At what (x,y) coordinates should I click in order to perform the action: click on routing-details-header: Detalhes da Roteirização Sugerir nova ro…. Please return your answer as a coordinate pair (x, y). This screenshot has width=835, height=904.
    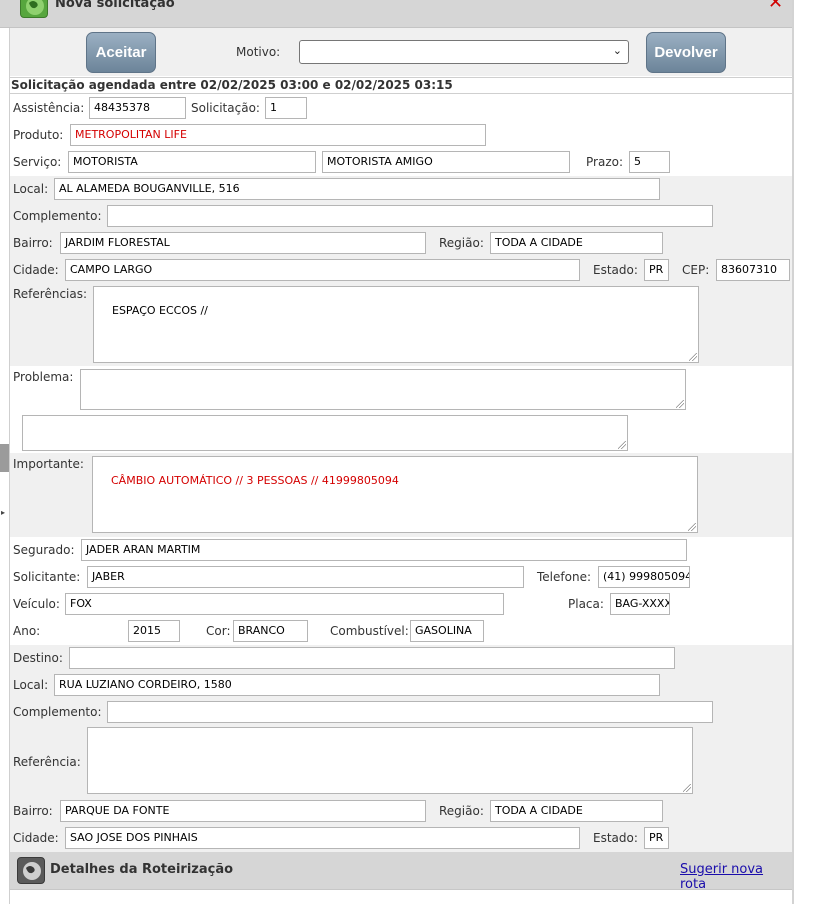
    Looking at the image, I should click on (401, 872).